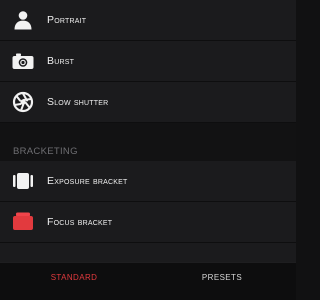 This screenshot has height=300, width=320. I want to click on mode-item-partial, so click(148, 252).